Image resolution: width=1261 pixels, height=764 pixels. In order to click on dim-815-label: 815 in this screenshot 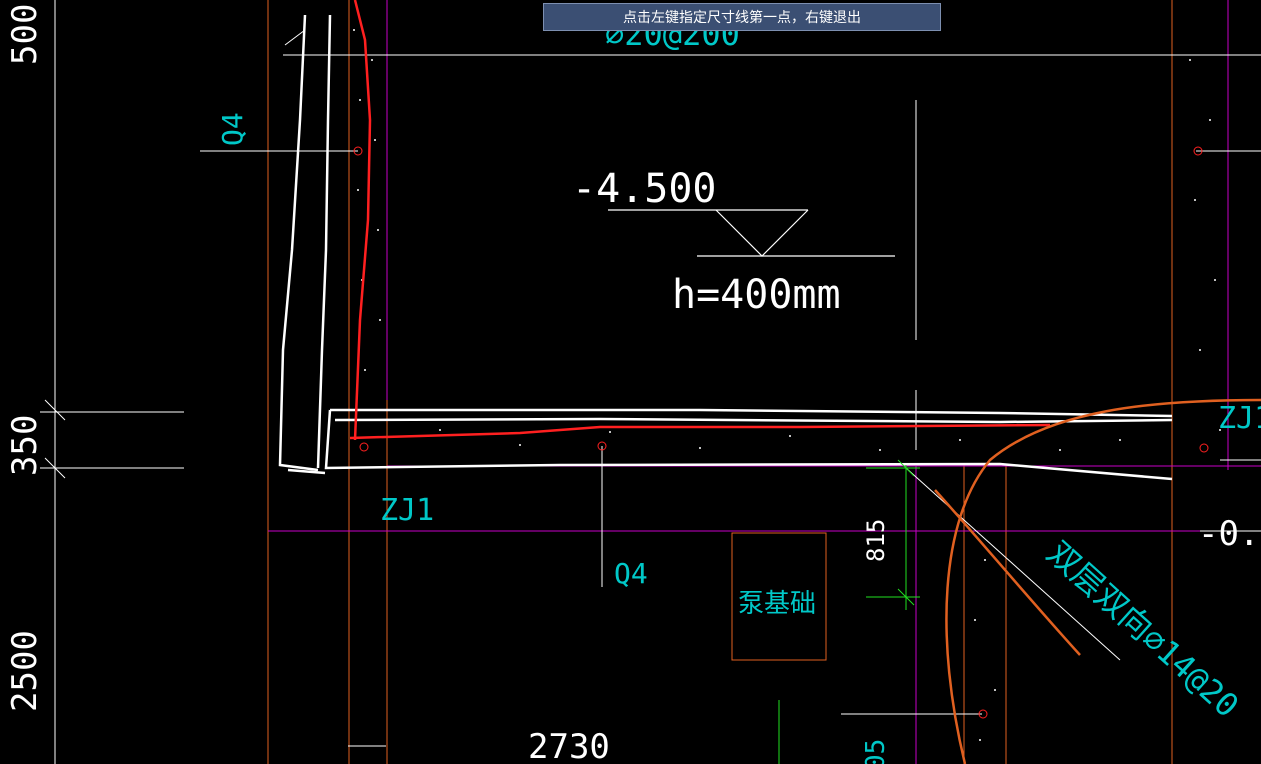, I will do `click(876, 540)`.